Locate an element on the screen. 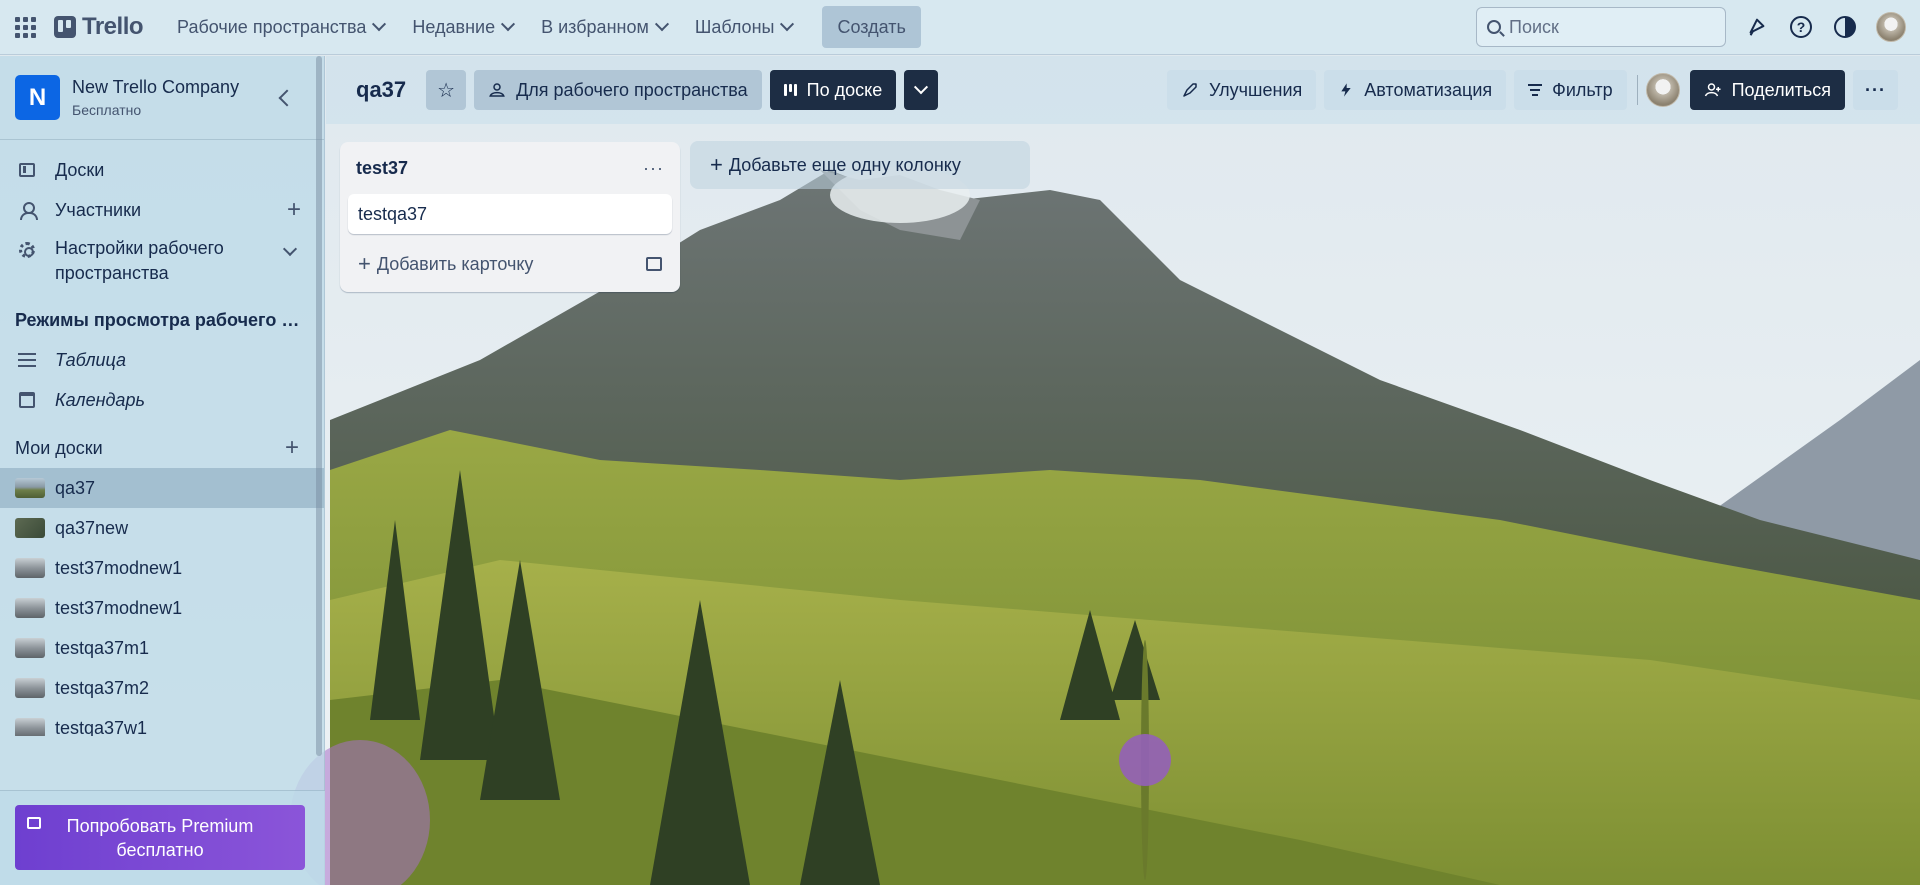 The image size is (1920, 885). board-item-testqa37m2: testqa37m2 is located at coordinates (162, 688).